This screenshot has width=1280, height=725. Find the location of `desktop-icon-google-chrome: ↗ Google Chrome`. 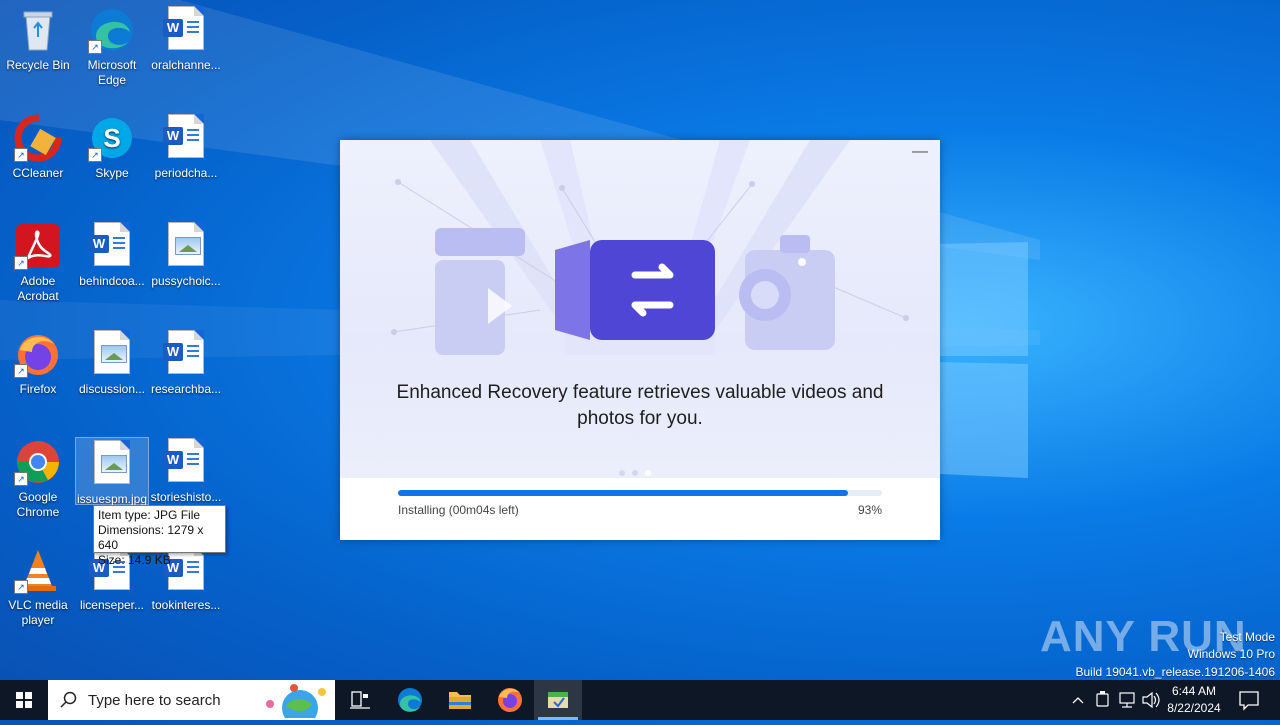

desktop-icon-google-chrome: ↗ Google Chrome is located at coordinates (38, 476).